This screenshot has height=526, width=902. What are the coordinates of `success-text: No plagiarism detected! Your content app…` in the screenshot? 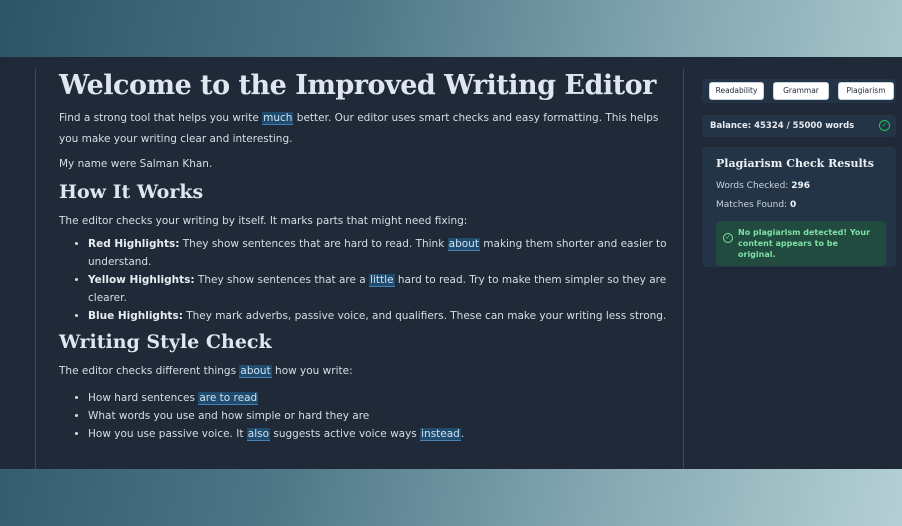 It's located at (804, 243).